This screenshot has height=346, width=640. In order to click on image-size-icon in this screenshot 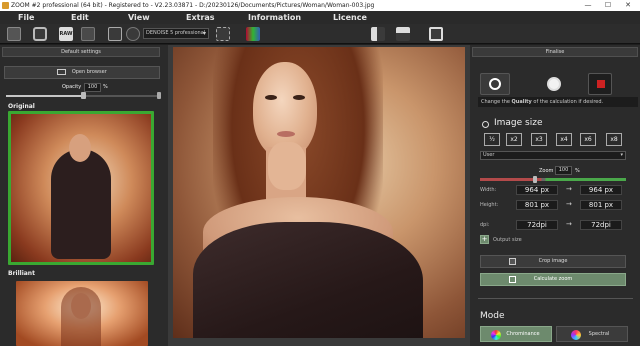, I will do `click(485, 124)`.